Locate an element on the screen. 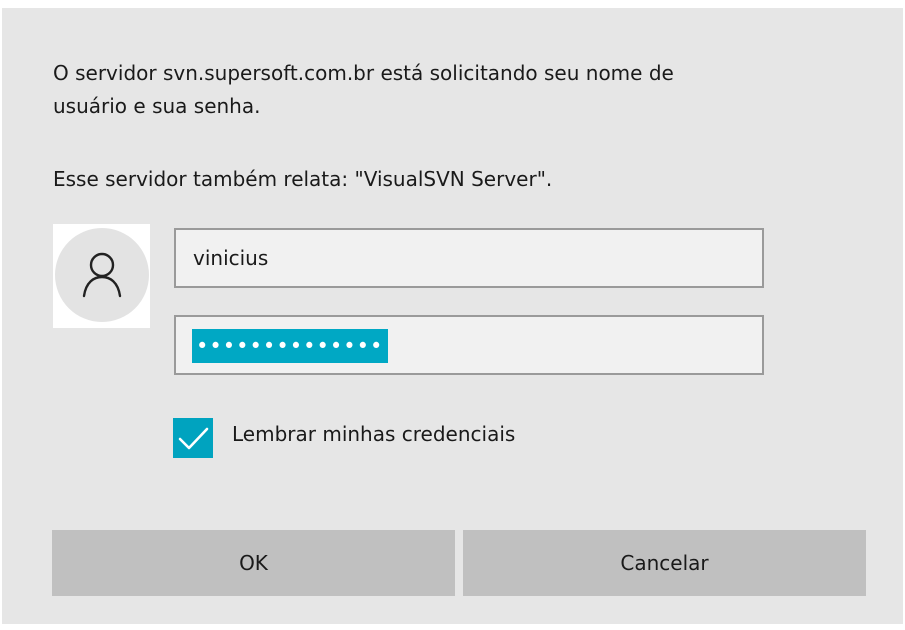  avatar is located at coordinates (101, 276).